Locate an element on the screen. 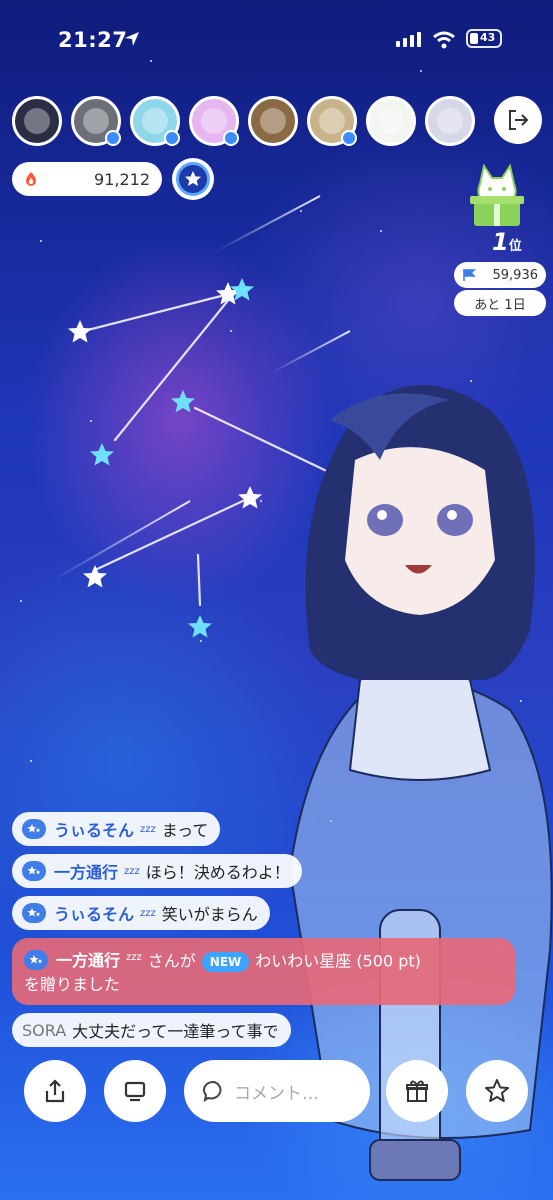  screen-icon is located at coordinates (135, 1091).